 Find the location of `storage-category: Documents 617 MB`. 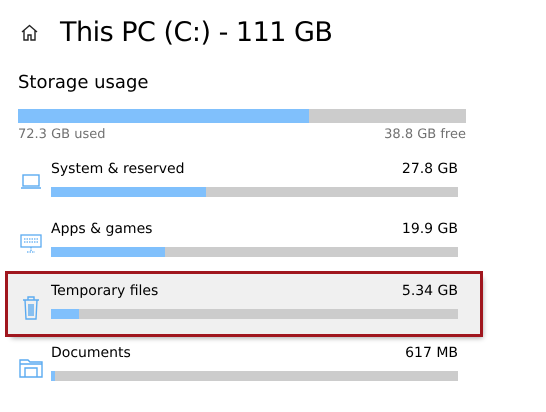

storage-category: Documents 617 MB is located at coordinates (233, 366).